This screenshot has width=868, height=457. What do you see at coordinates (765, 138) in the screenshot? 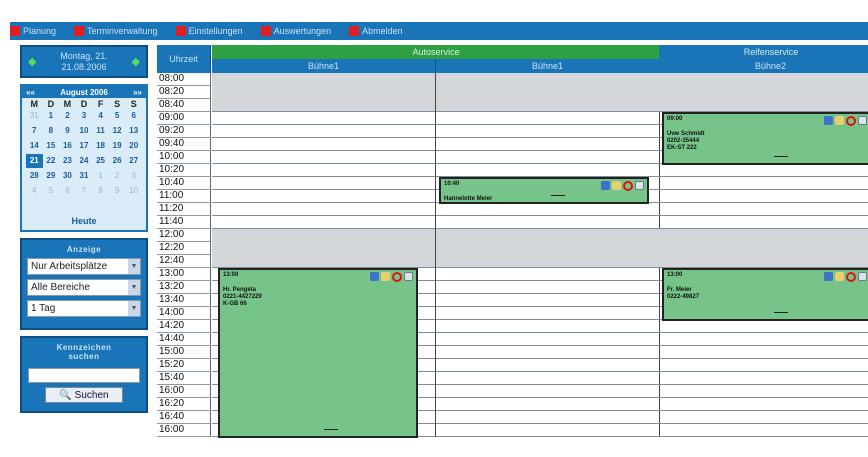
I see `appointment: 09:00 Uwe Schmidt 0202-35444 EK-ST 222` at bounding box center [765, 138].